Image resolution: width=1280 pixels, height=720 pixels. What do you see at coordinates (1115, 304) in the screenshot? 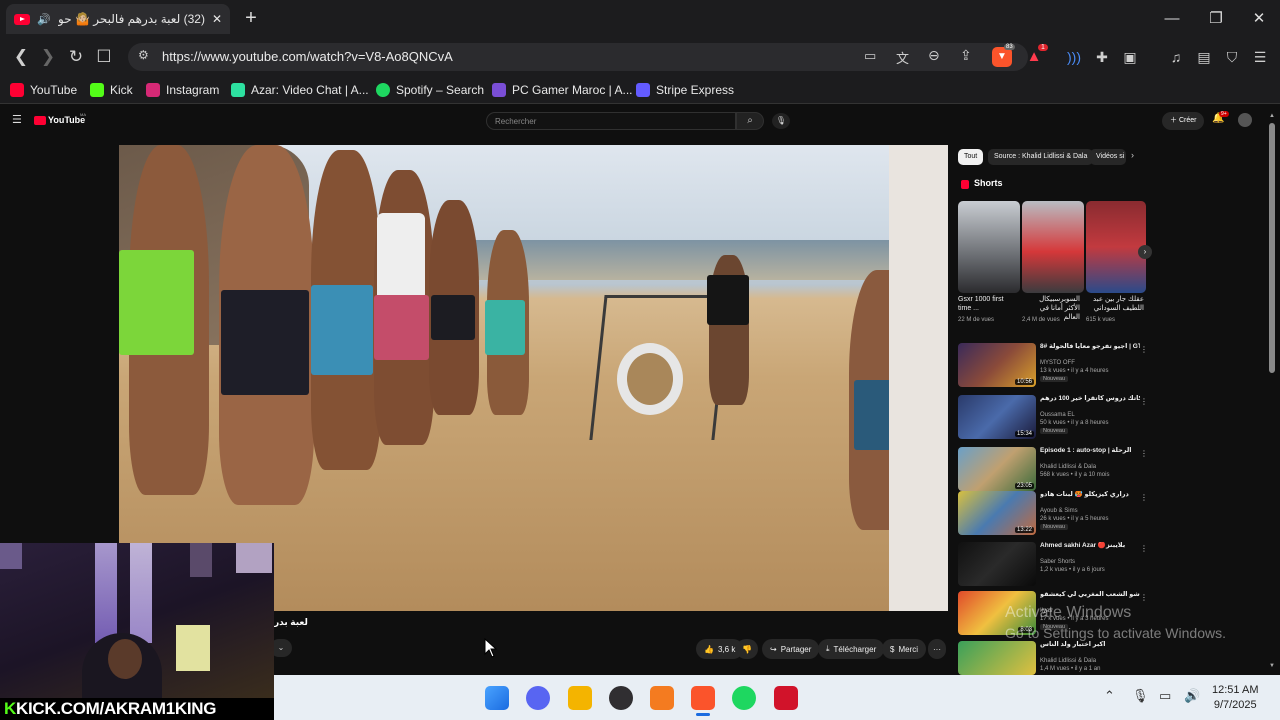
I see `short-title: عقلك جار بين عبد اللطيف السوداني` at bounding box center [1115, 304].